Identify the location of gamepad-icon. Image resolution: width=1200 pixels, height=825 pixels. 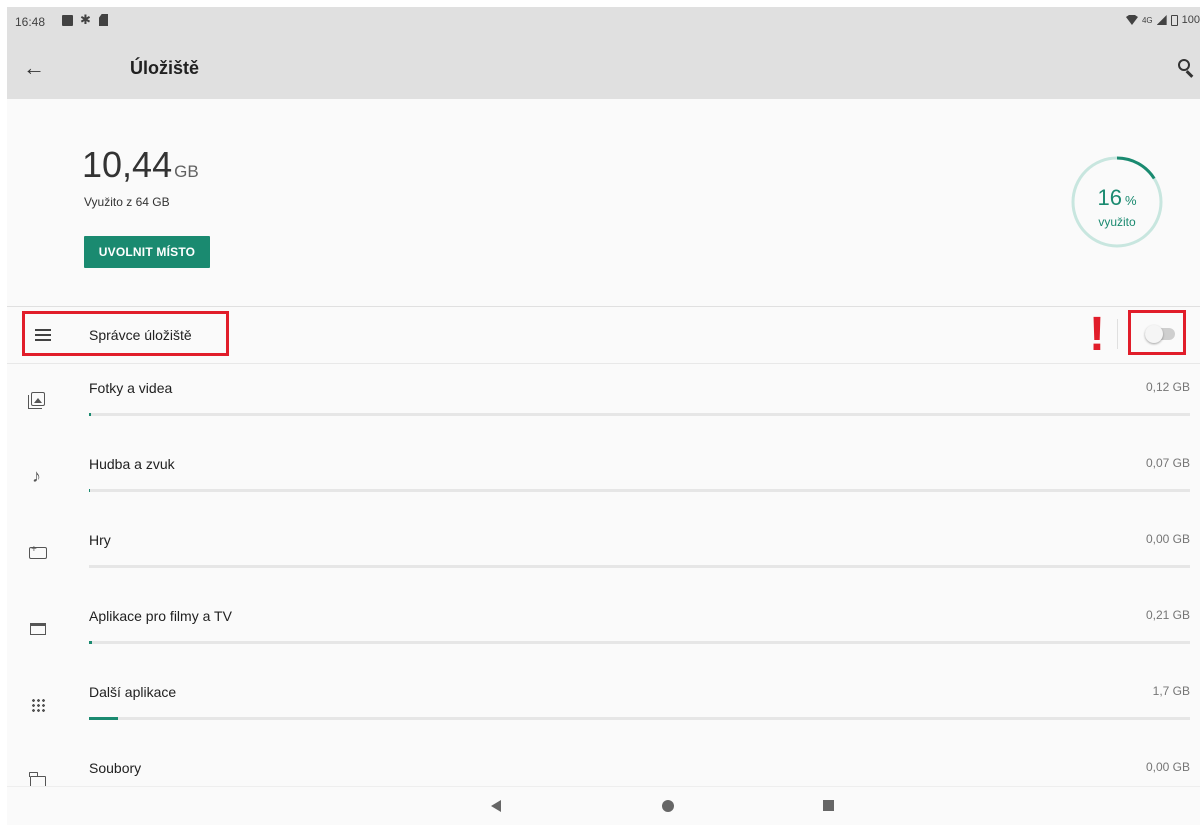
(38, 551).